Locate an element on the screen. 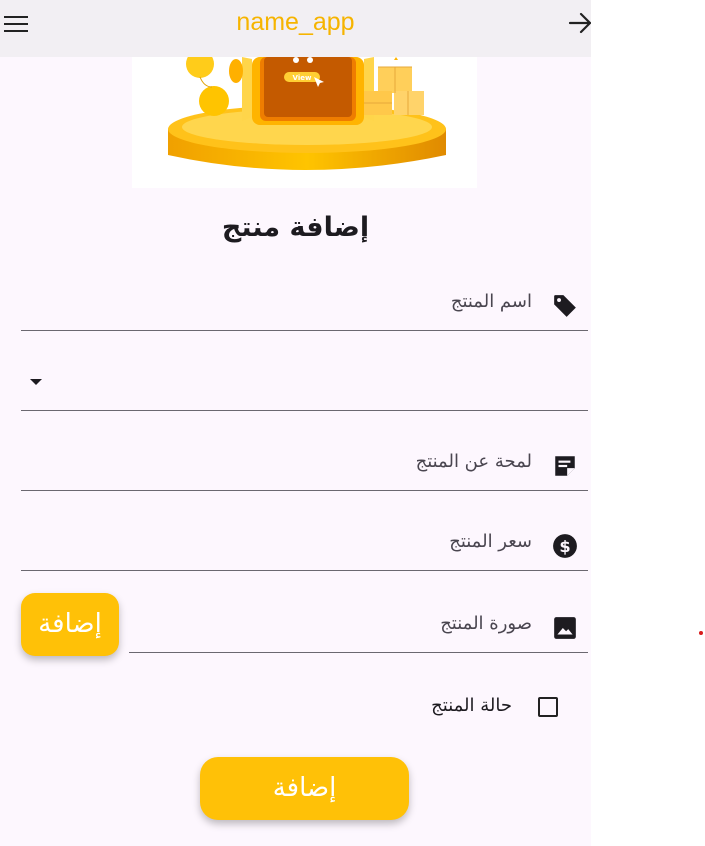 This screenshot has width=705, height=846. red-dot-marker is located at coordinates (701, 633).